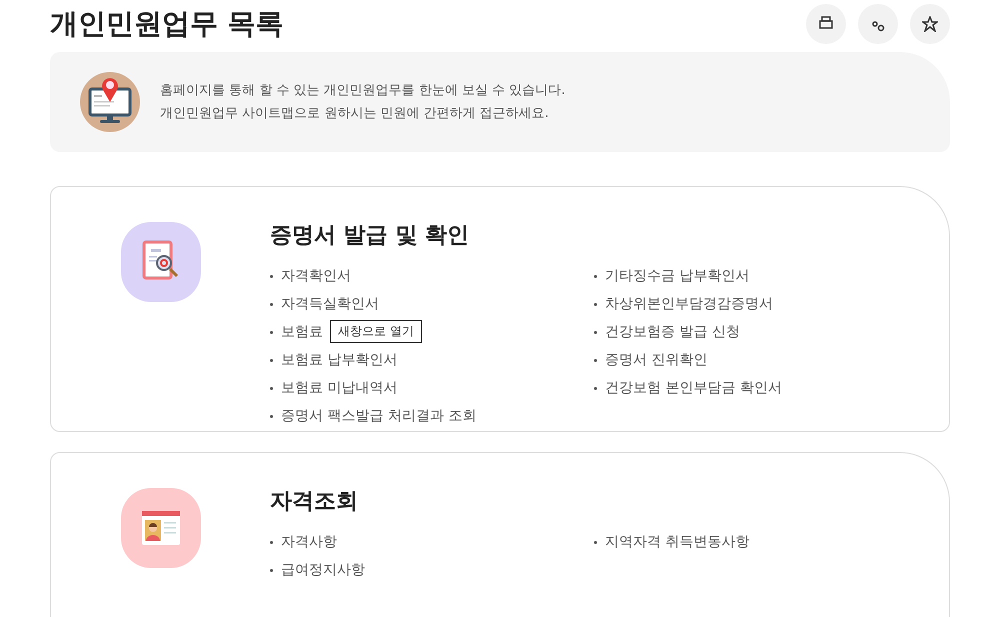 This screenshot has width=999, height=617. I want to click on monitor-pin-icon, so click(110, 102).